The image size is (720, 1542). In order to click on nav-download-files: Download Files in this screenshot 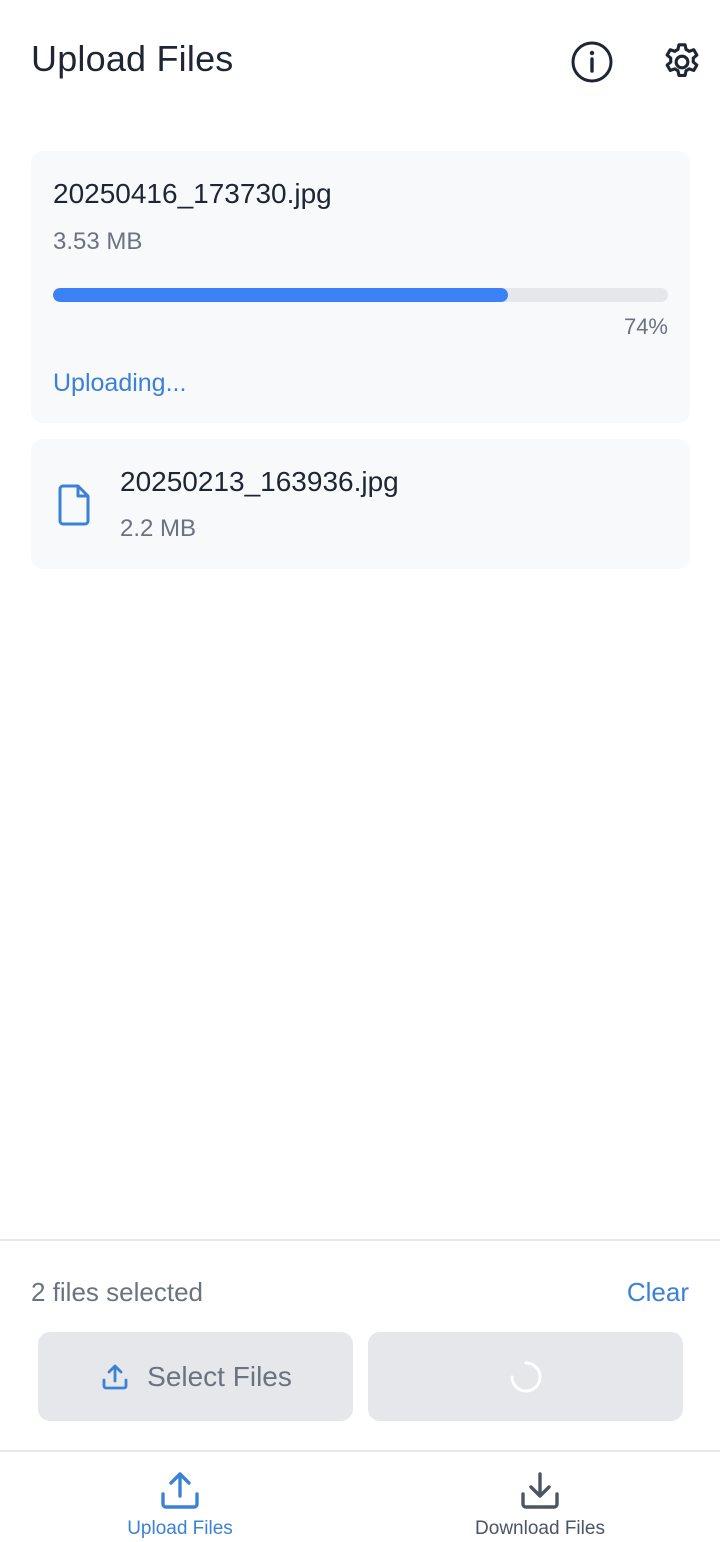, I will do `click(540, 1497)`.